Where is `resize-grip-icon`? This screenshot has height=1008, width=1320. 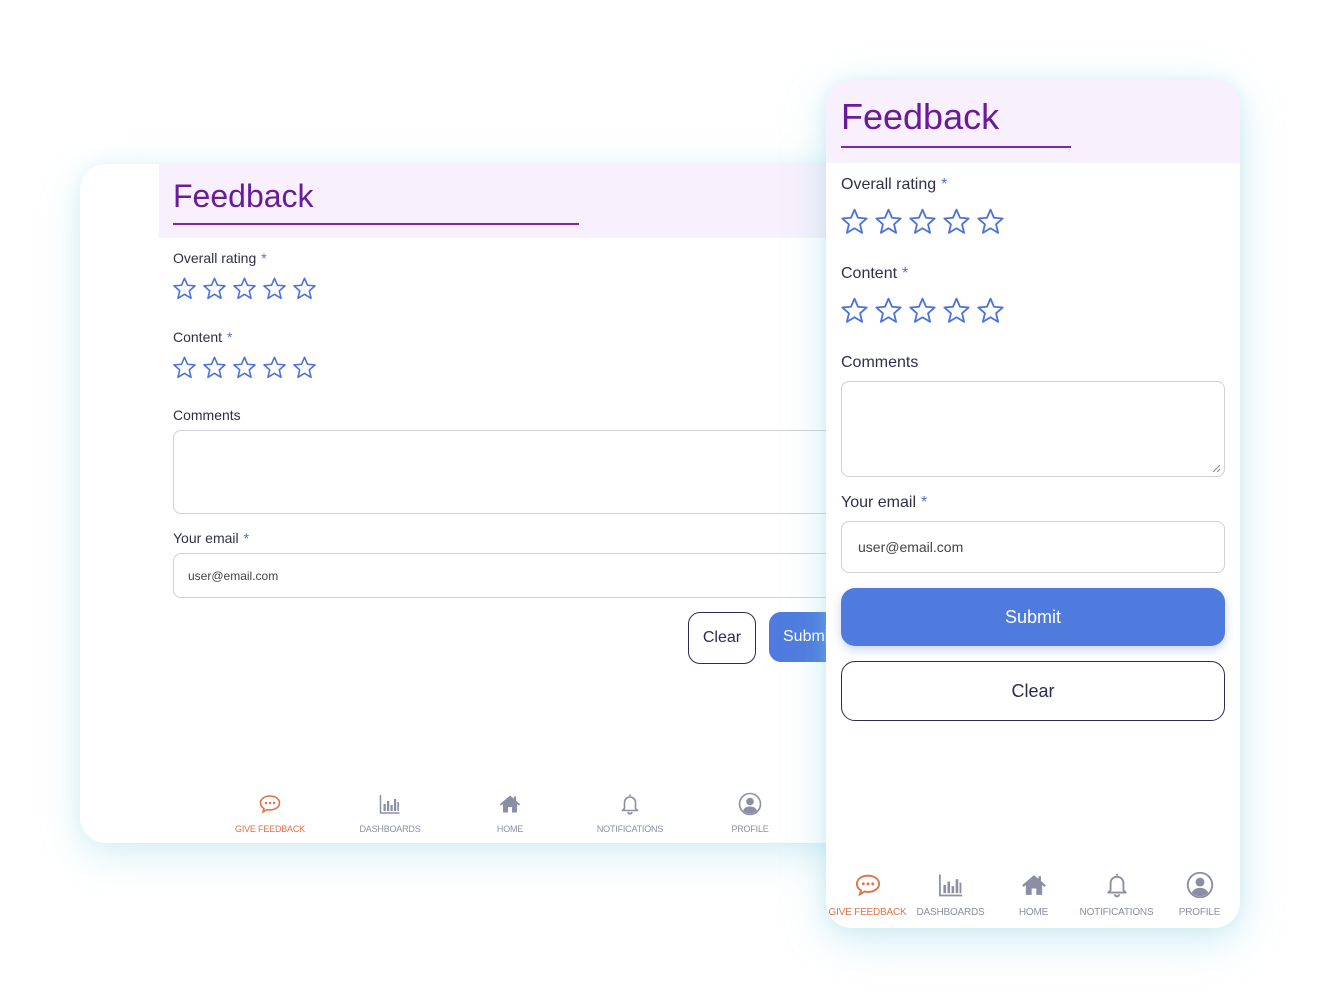 resize-grip-icon is located at coordinates (1216, 468).